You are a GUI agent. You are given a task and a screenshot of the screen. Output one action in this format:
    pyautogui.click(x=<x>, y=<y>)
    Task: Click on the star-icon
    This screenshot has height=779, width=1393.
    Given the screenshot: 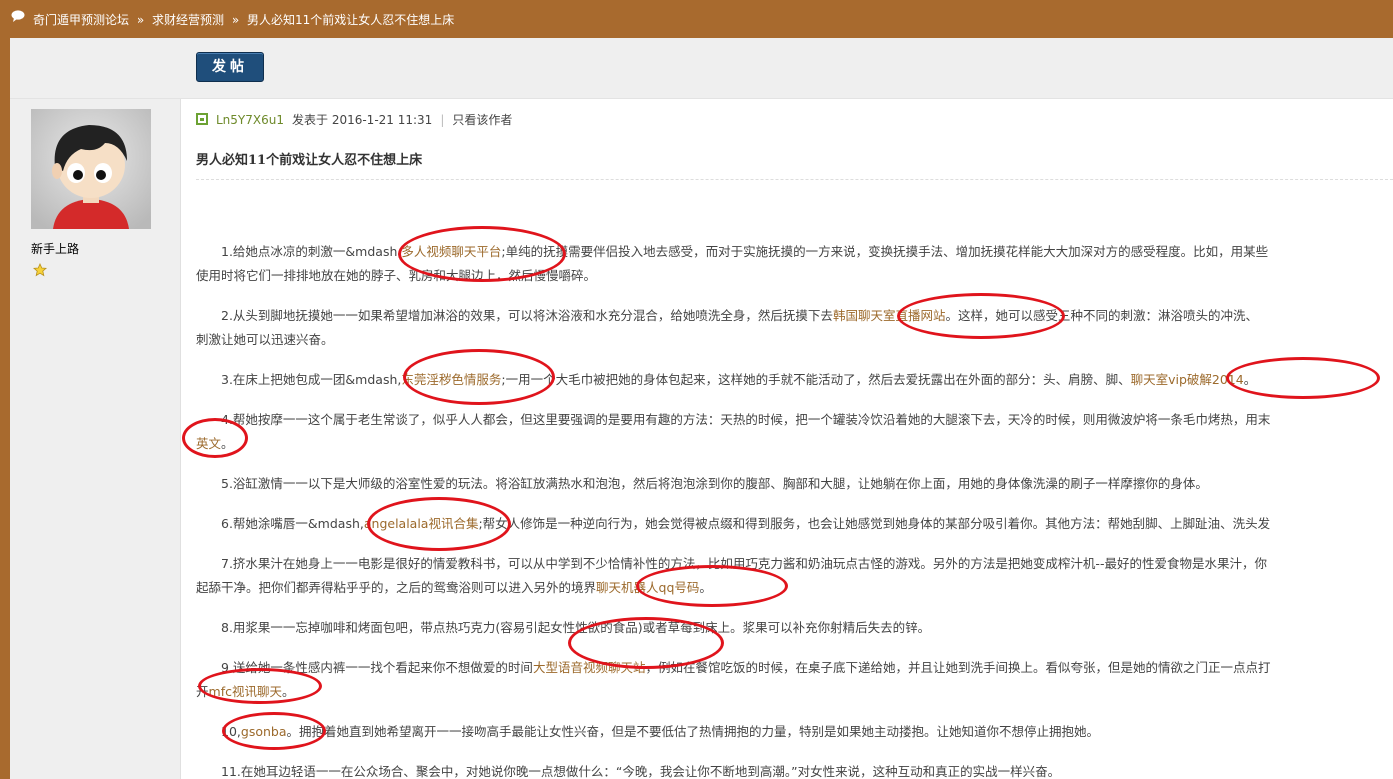 What is the action you would take?
    pyautogui.click(x=40, y=270)
    